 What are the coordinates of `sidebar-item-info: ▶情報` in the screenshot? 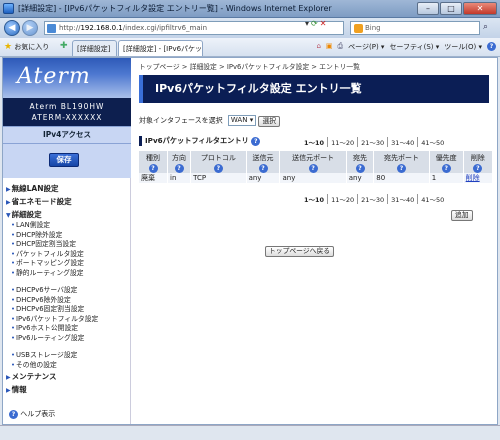 It's located at (67, 389).